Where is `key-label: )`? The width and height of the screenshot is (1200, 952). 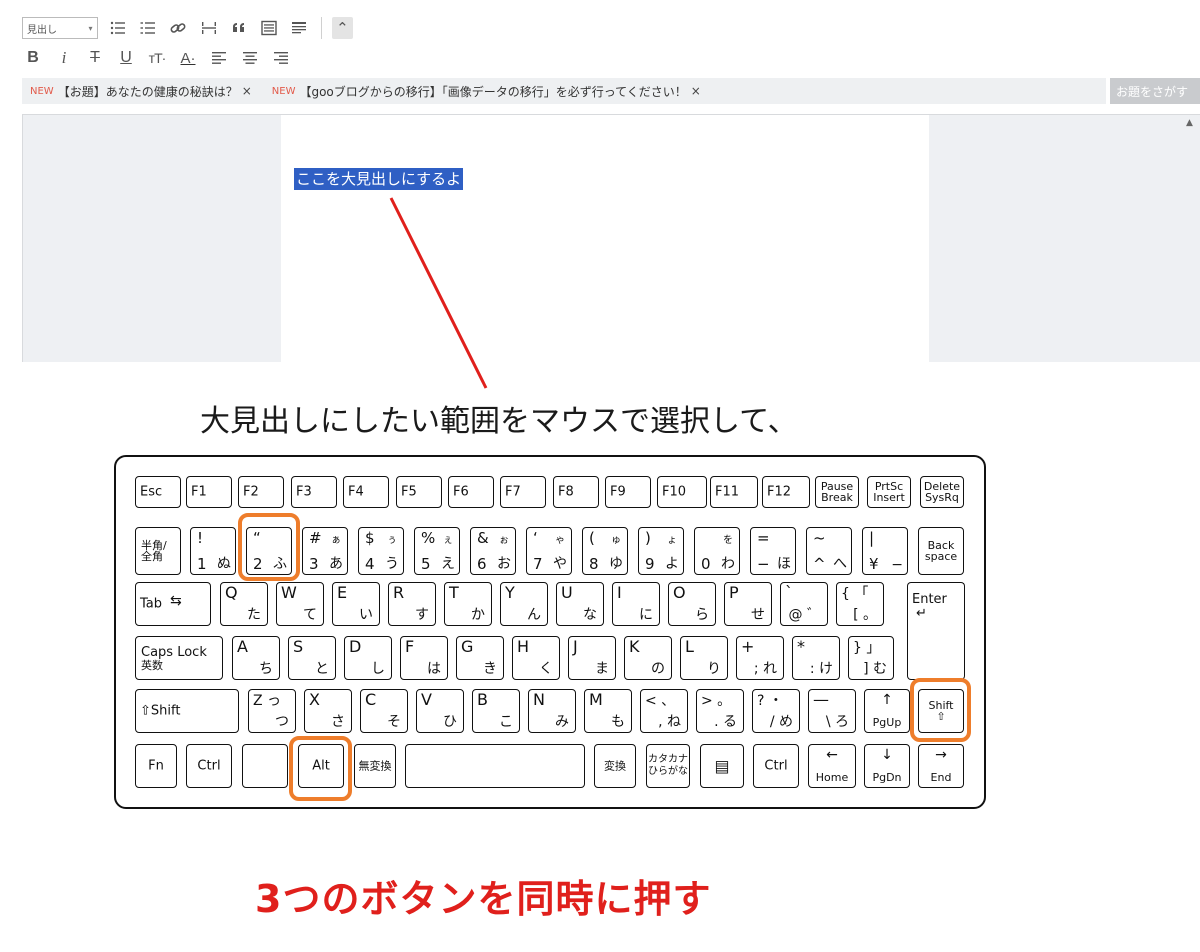
key-label: ) is located at coordinates (648, 538).